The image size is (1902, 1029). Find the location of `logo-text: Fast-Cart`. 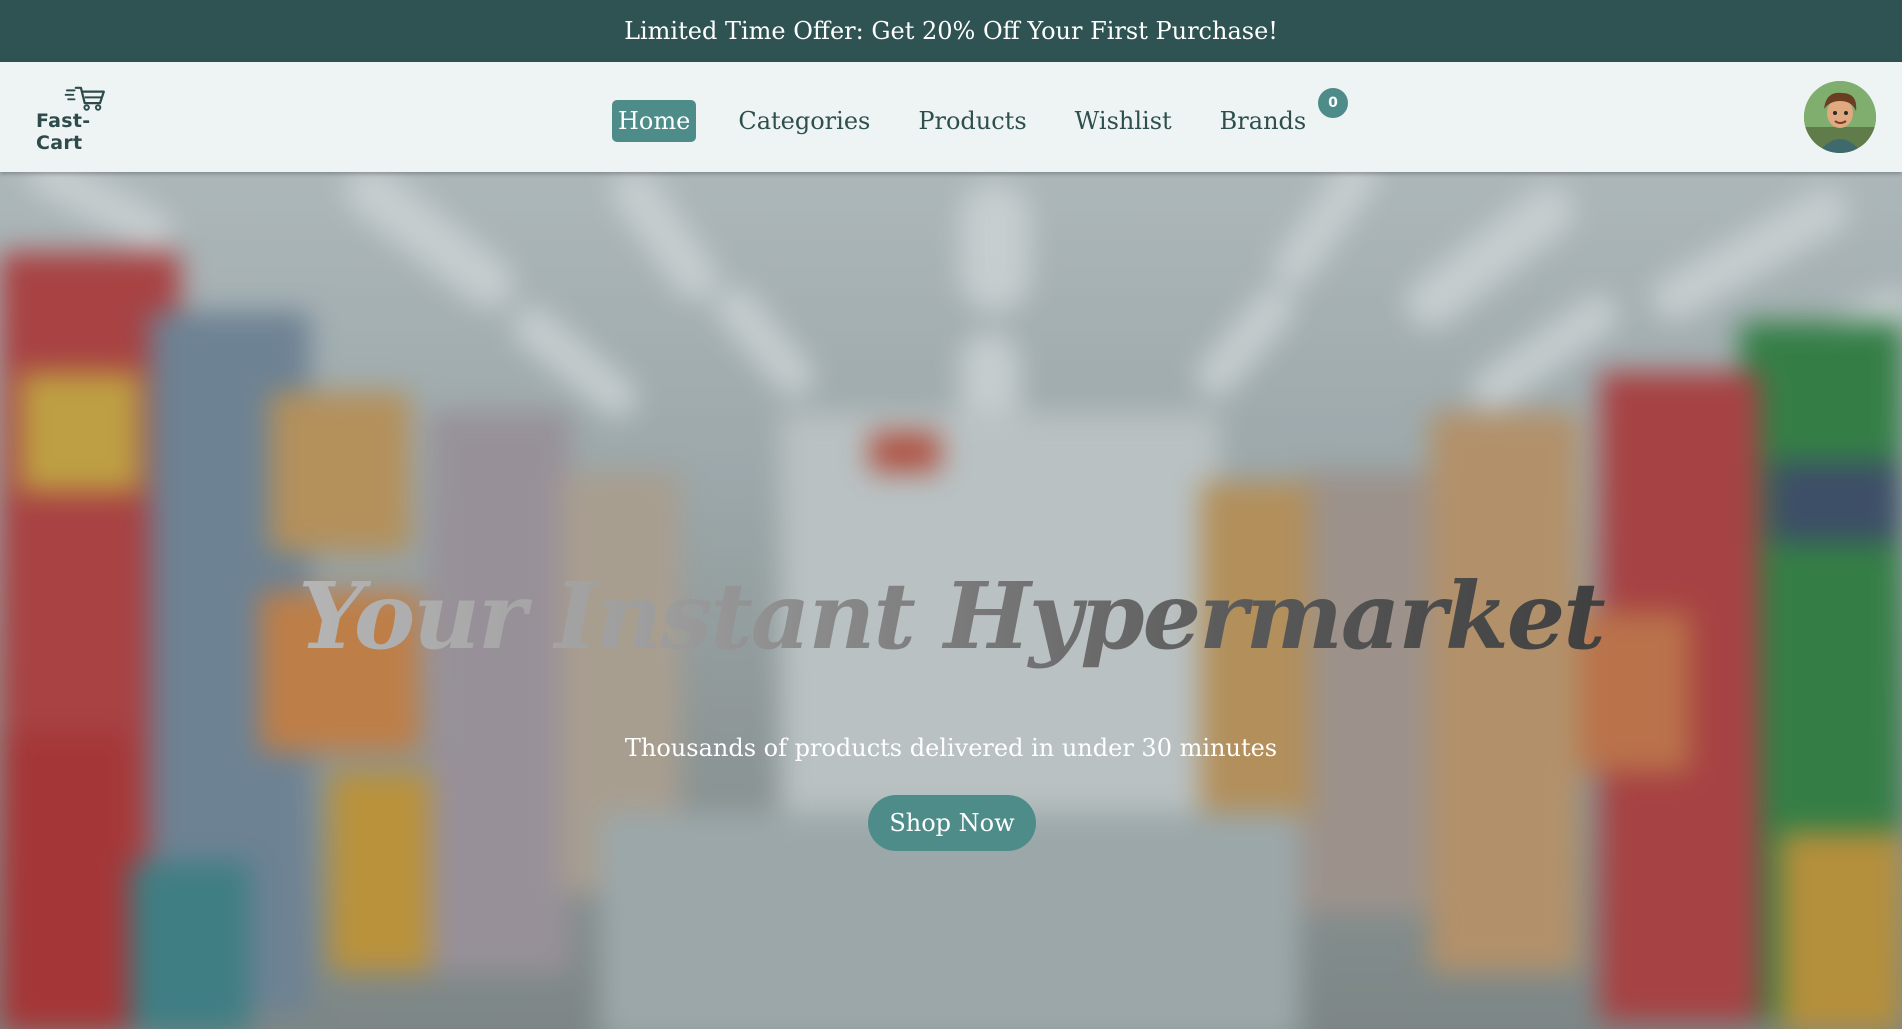

logo-text: Fast-Cart is located at coordinates (63, 132).